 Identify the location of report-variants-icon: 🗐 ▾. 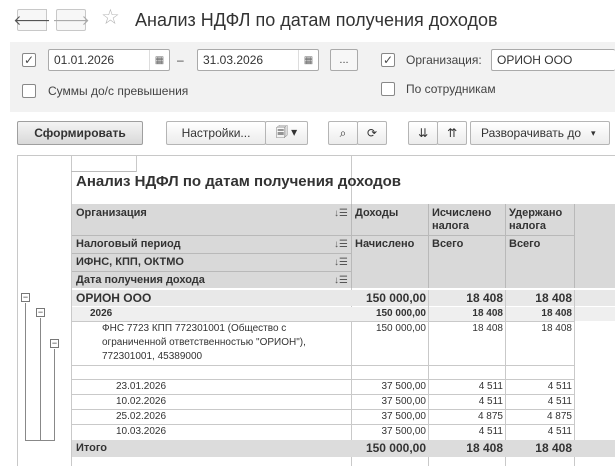
(286, 131).